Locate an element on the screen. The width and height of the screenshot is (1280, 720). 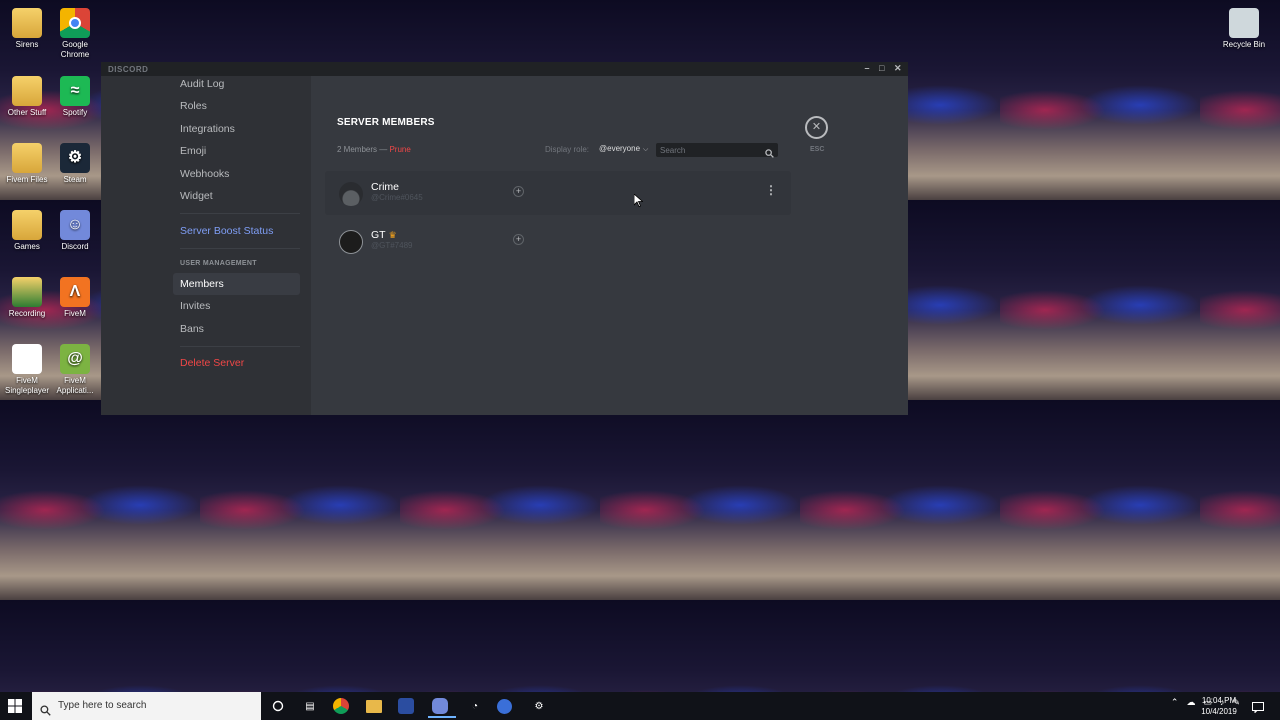
sidebar-item-audit-log: Audit Log is located at coordinates (236, 84).